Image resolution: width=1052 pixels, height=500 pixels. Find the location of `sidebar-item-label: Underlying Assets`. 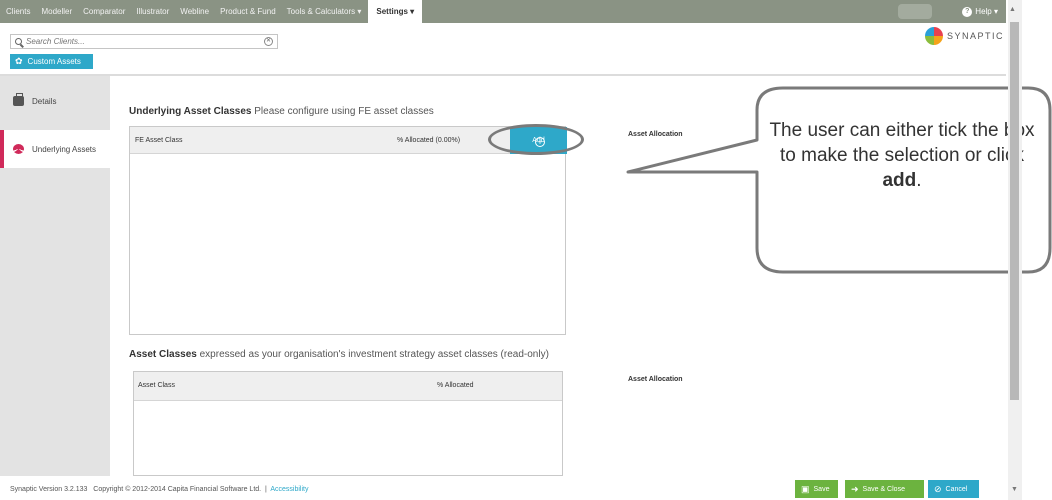

sidebar-item-label: Underlying Assets is located at coordinates (64, 149).